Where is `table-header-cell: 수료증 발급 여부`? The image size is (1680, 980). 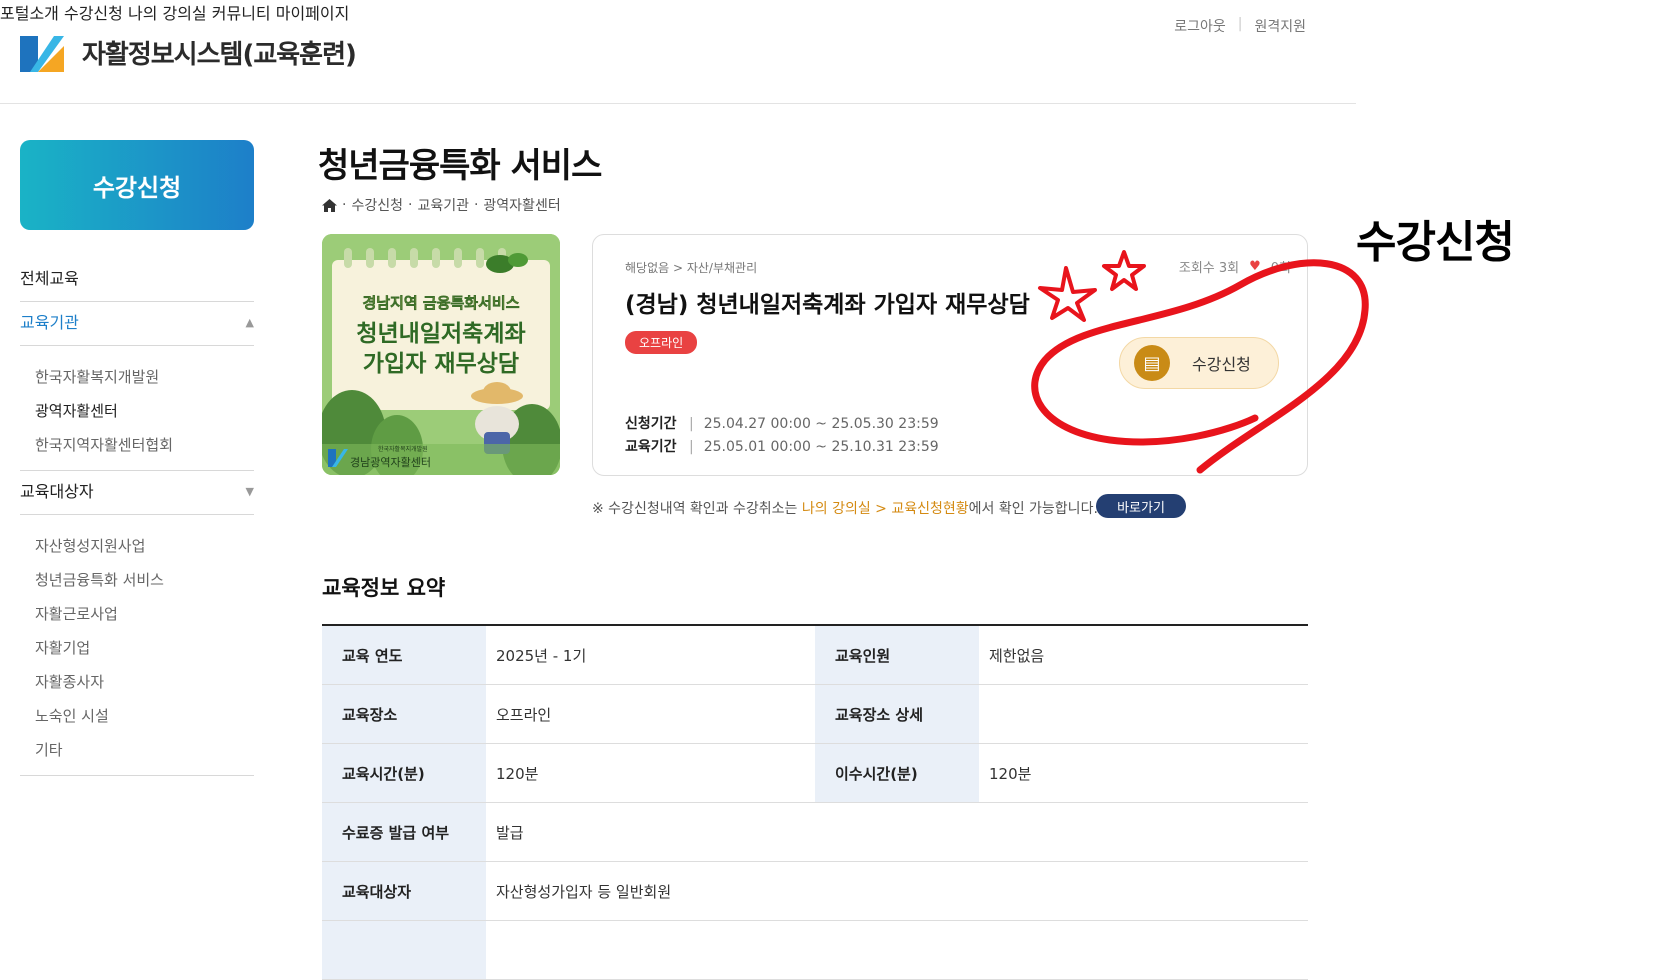
table-header-cell: 수료증 발급 여부 is located at coordinates (404, 832).